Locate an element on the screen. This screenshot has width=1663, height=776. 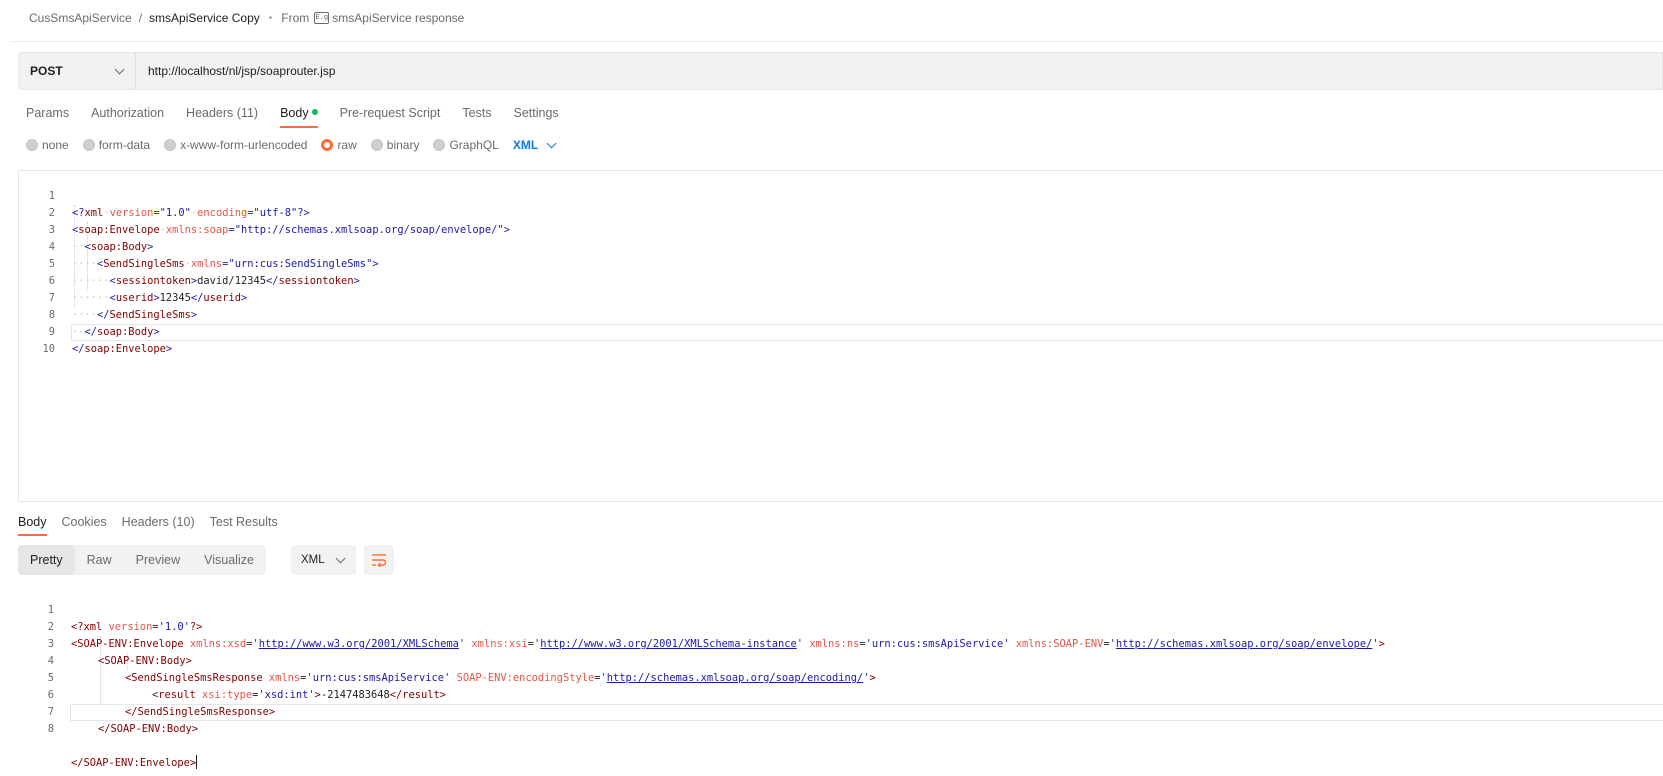
body-indicator-dot is located at coordinates (314, 112).